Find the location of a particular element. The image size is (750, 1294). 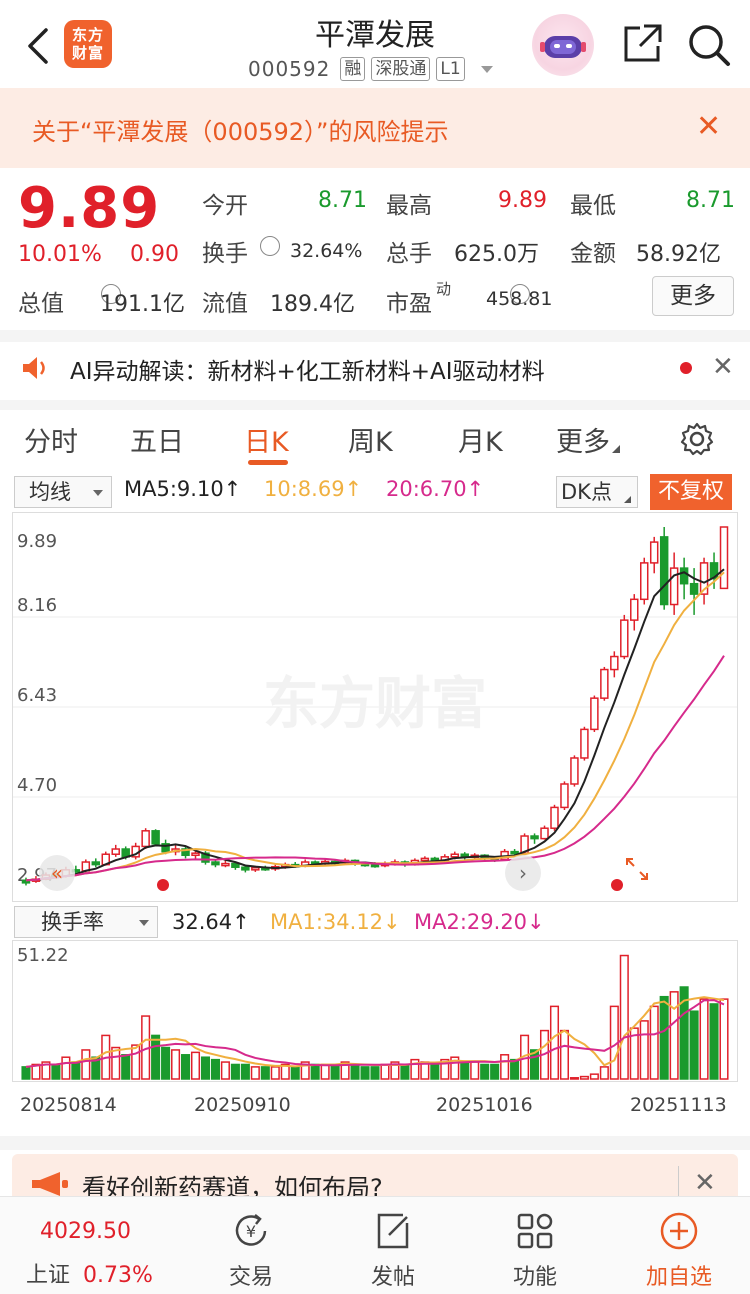

grid-functions-icon is located at coordinates (535, 1231).